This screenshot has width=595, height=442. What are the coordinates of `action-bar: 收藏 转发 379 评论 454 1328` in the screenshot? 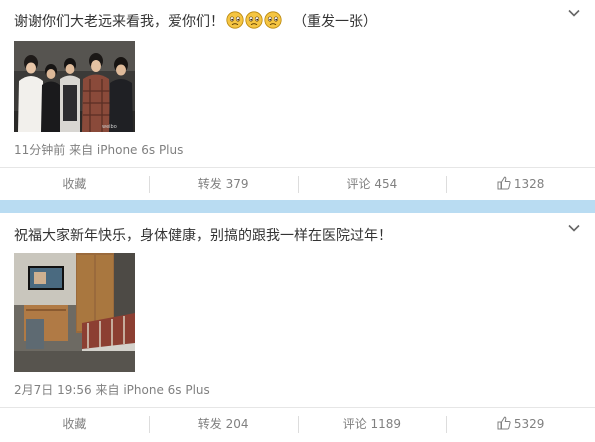 It's located at (297, 183).